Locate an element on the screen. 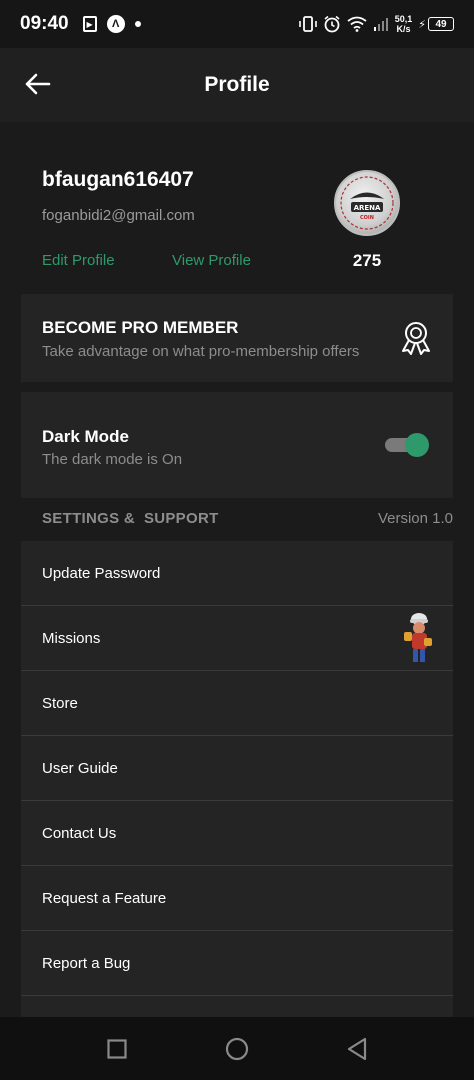 This screenshot has width=474, height=1080. app-notification-icon: Λ is located at coordinates (115, 24).